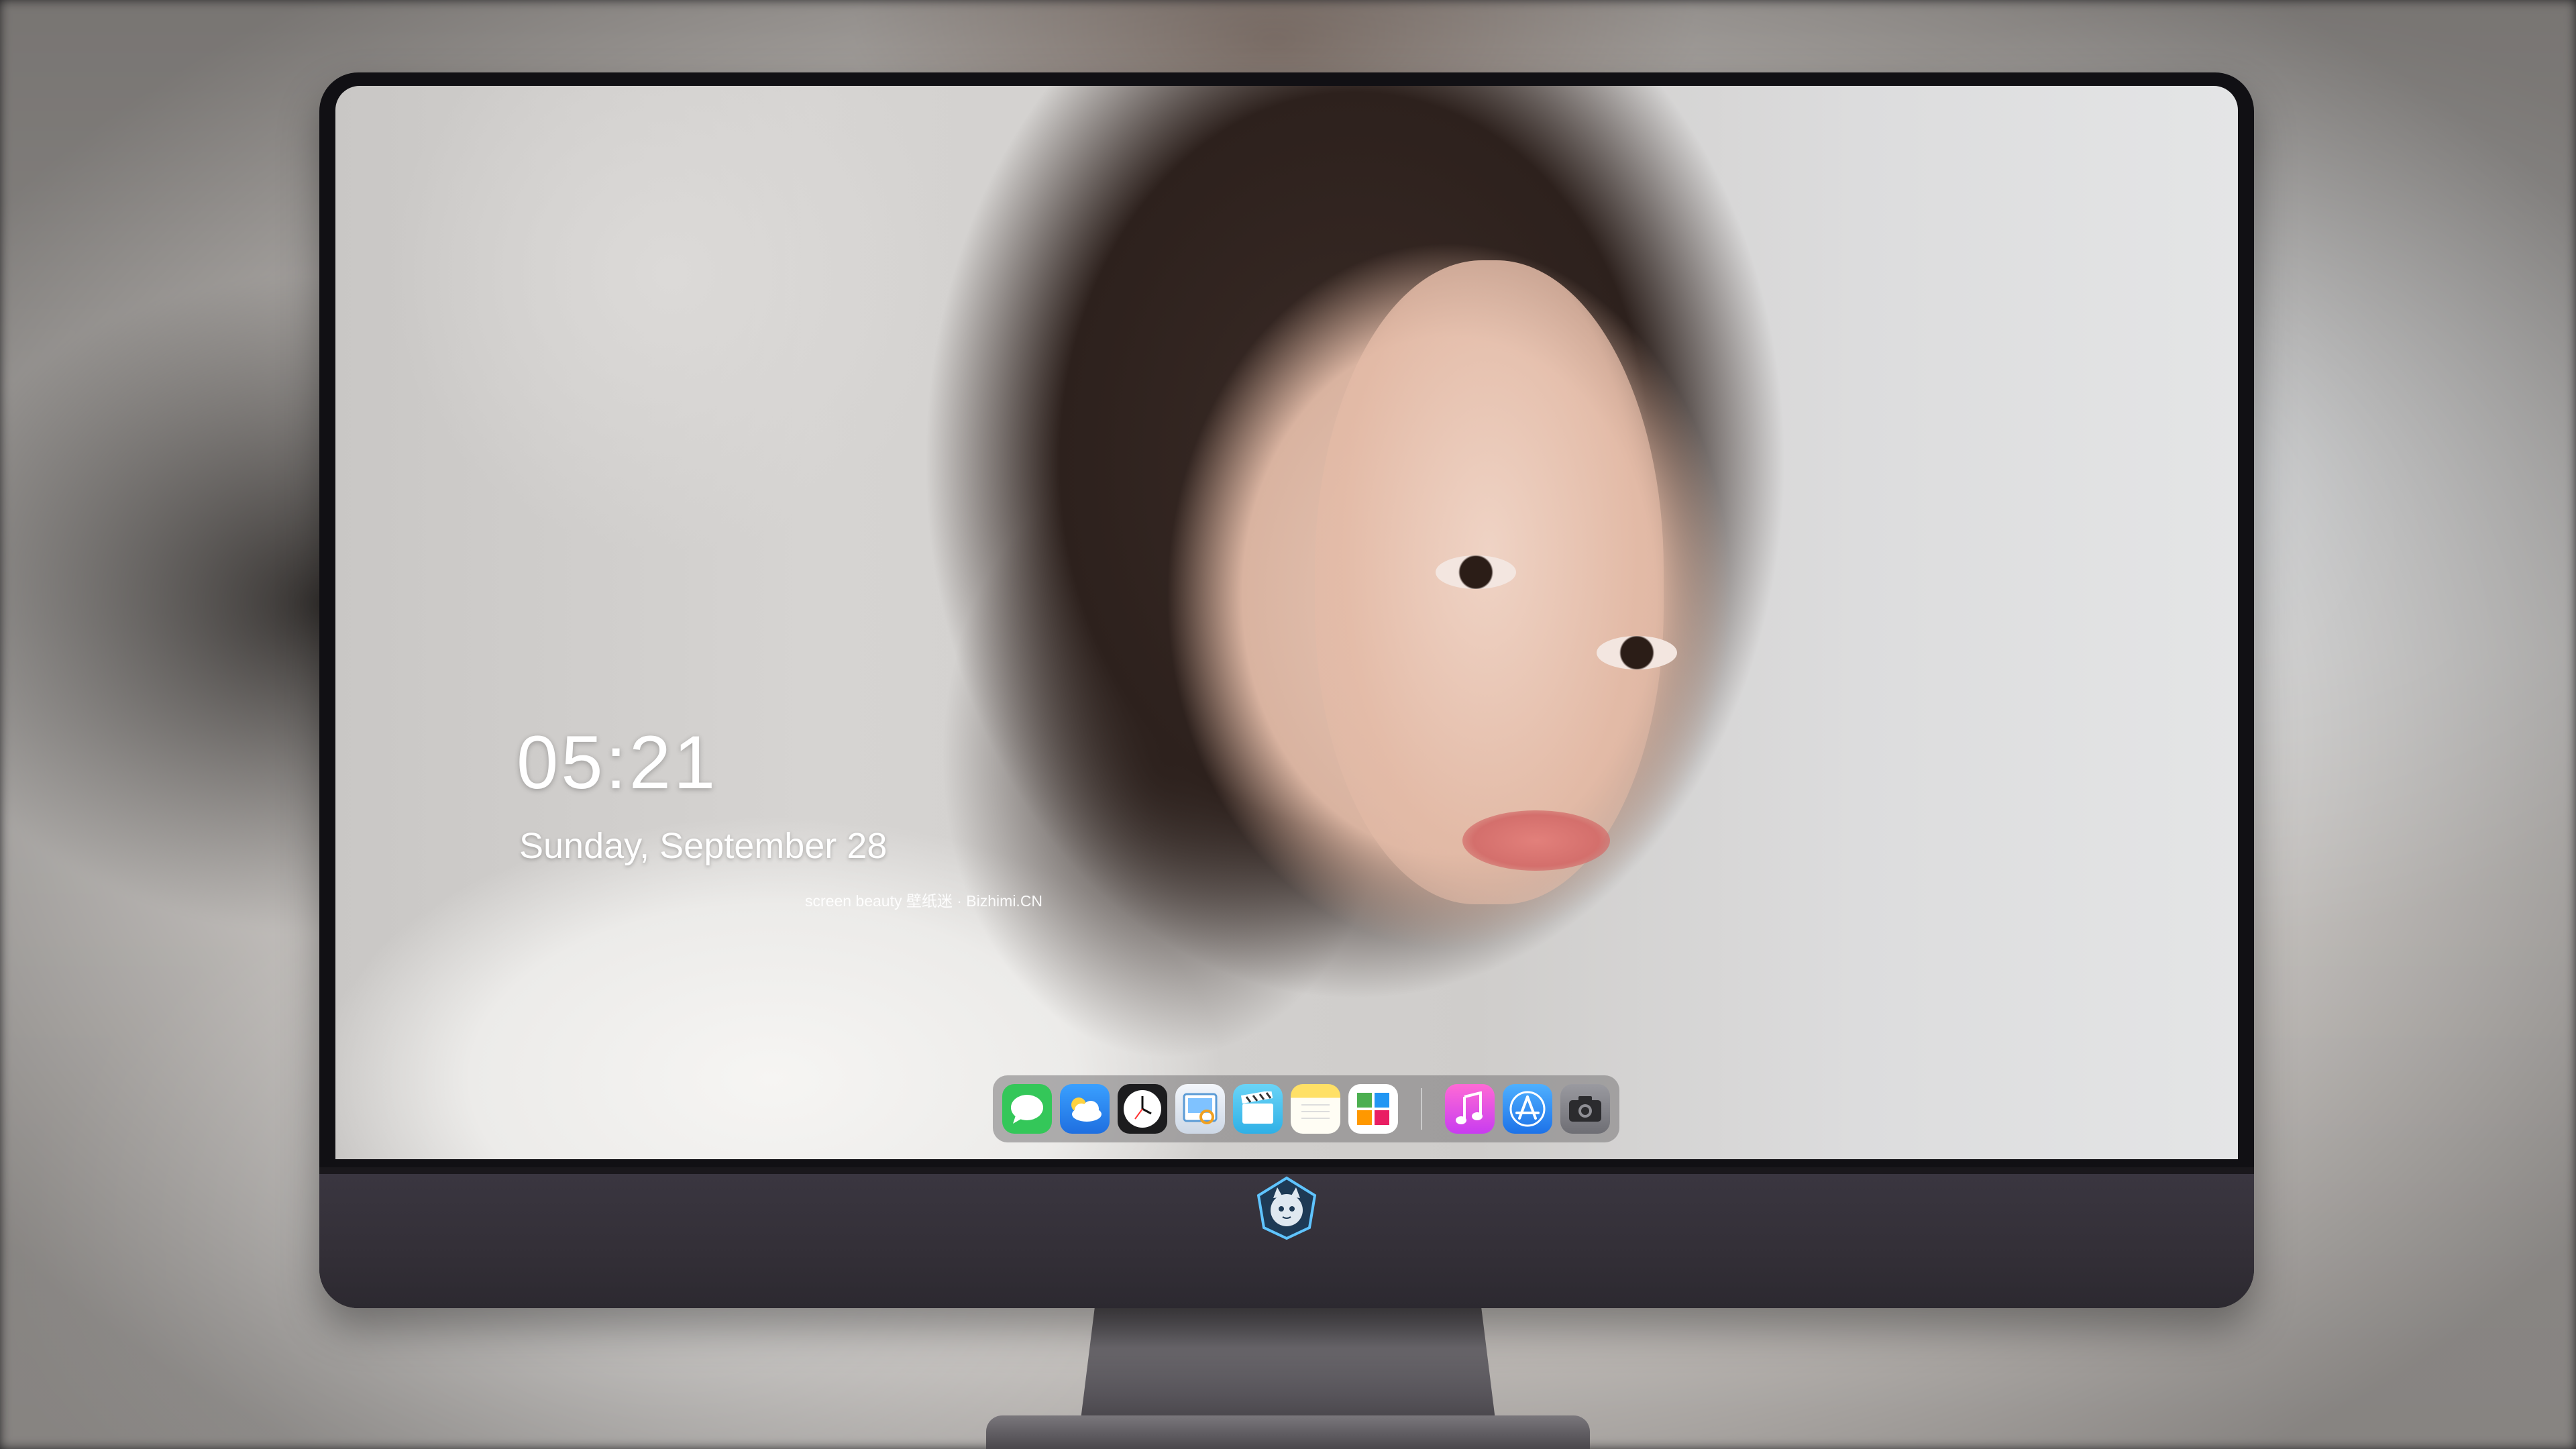 This screenshot has height=1449, width=2576. Describe the element at coordinates (703, 846) in the screenshot. I see `clock-date: Sunday, September 28` at that location.